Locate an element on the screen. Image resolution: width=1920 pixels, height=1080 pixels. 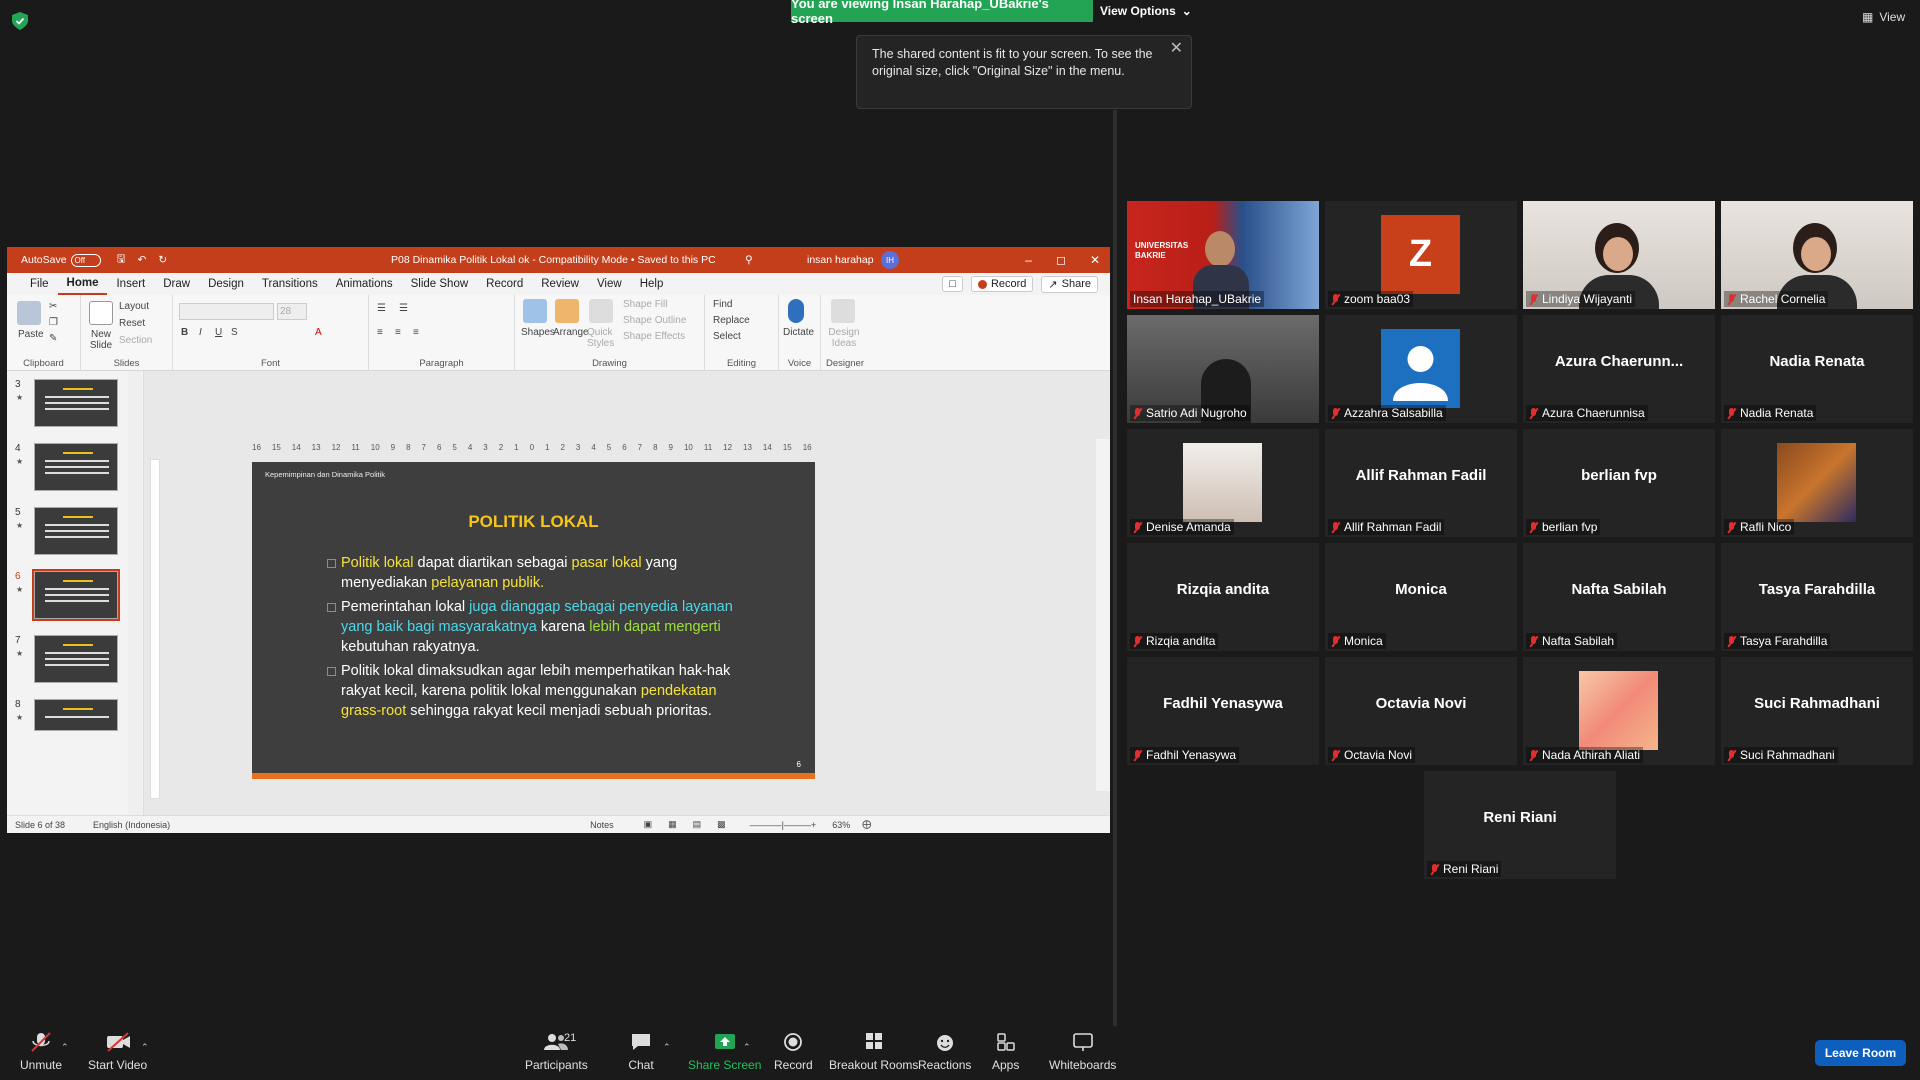
slide-thumbnails-pane: 3 ★ 4 ★ 5 ★ 6 ★ 7 ★ 8 ★ is located at coordinates (75, 593).